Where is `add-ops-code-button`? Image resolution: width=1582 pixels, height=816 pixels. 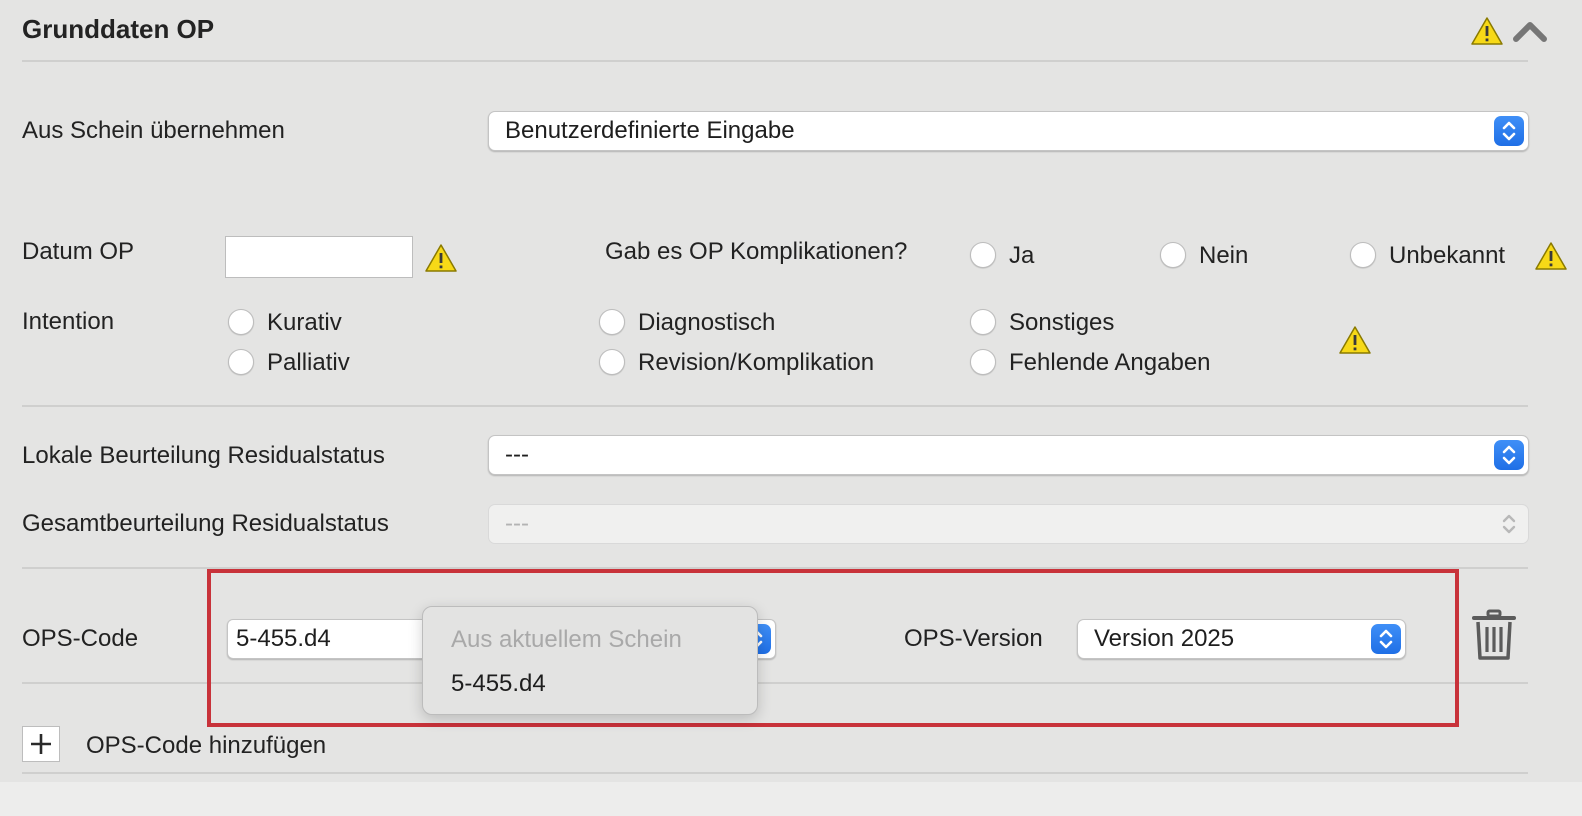
add-ops-code-button is located at coordinates (41, 744).